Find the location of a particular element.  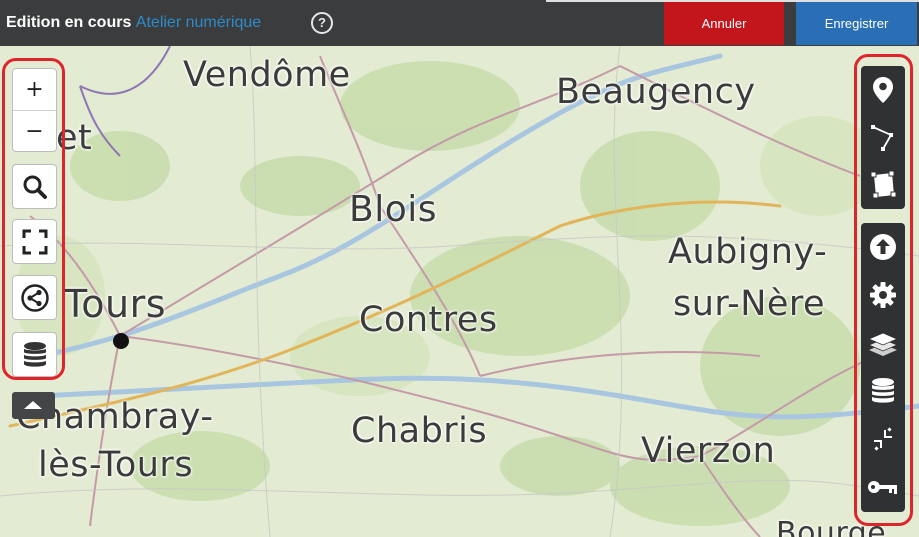

edit-status: Edition en cours is located at coordinates (69, 22).